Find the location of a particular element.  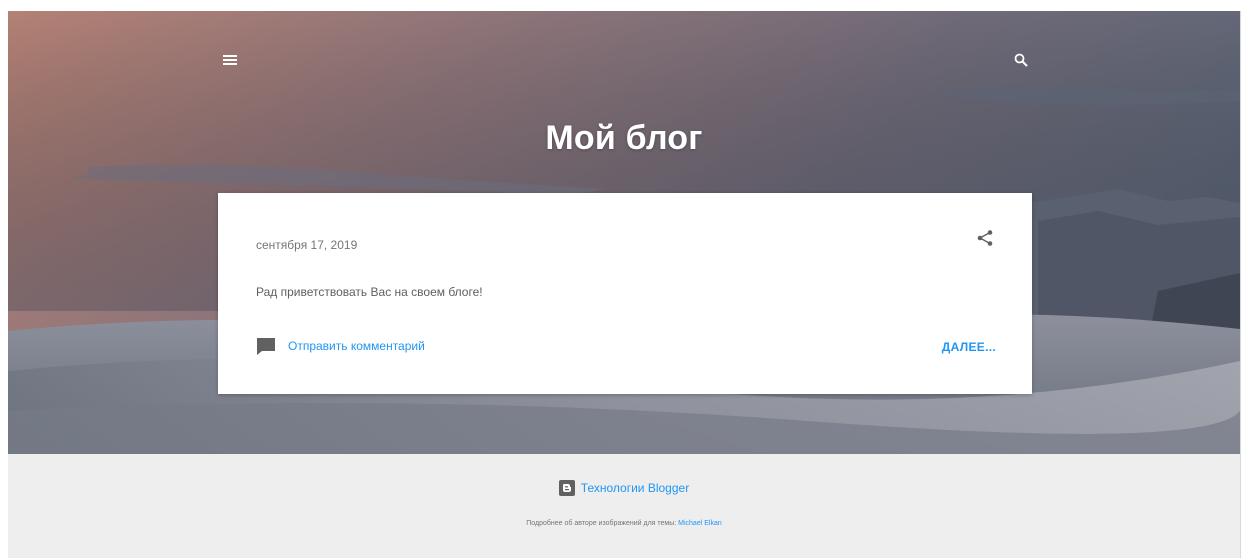

post-body: Рад приветствовать Вас на своем блоге! is located at coordinates (369, 292).